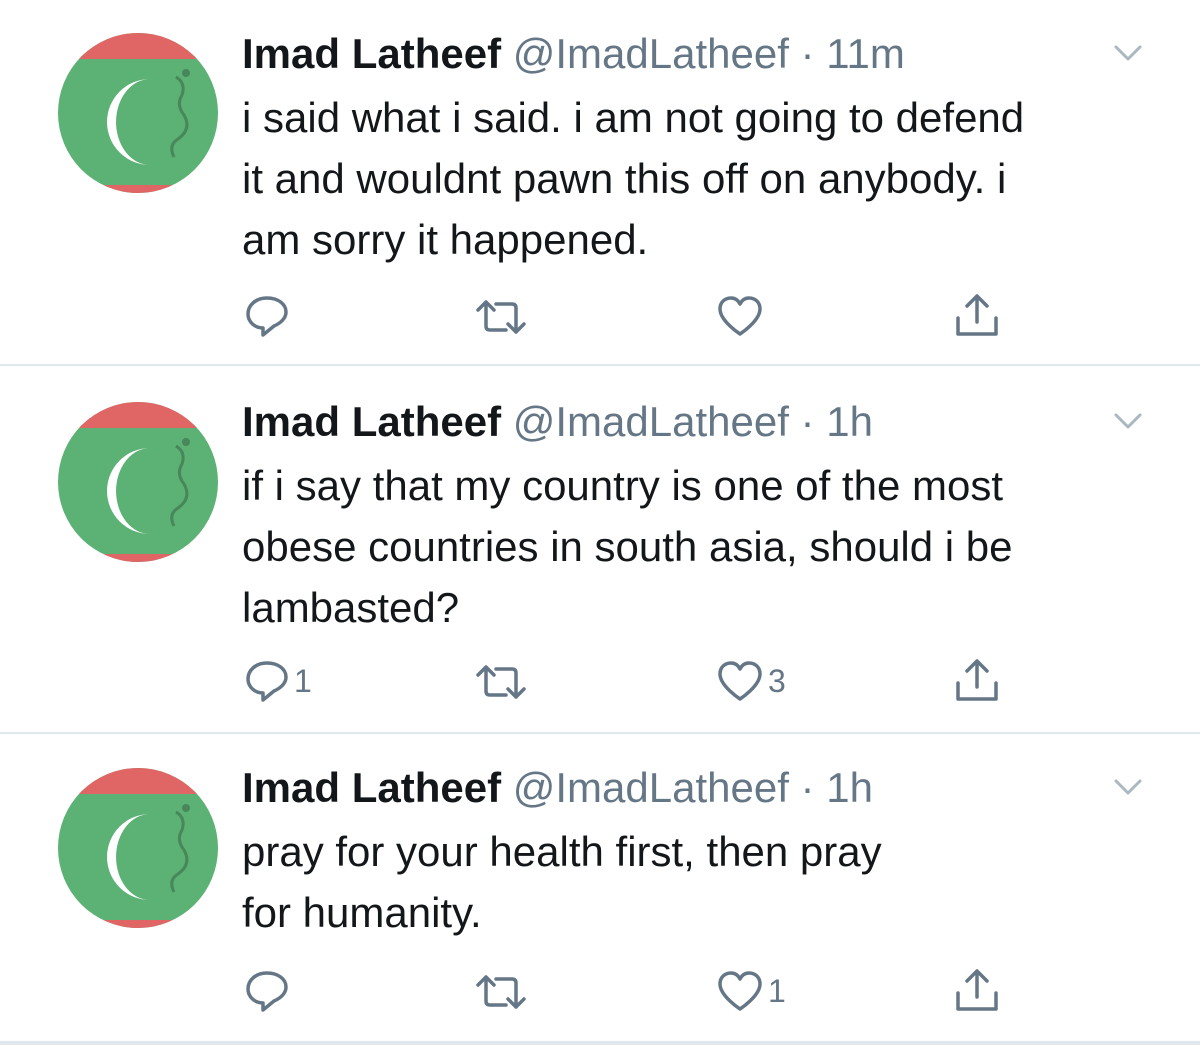 Image resolution: width=1200 pixels, height=1045 pixels. I want to click on like-count: 1, so click(777, 991).